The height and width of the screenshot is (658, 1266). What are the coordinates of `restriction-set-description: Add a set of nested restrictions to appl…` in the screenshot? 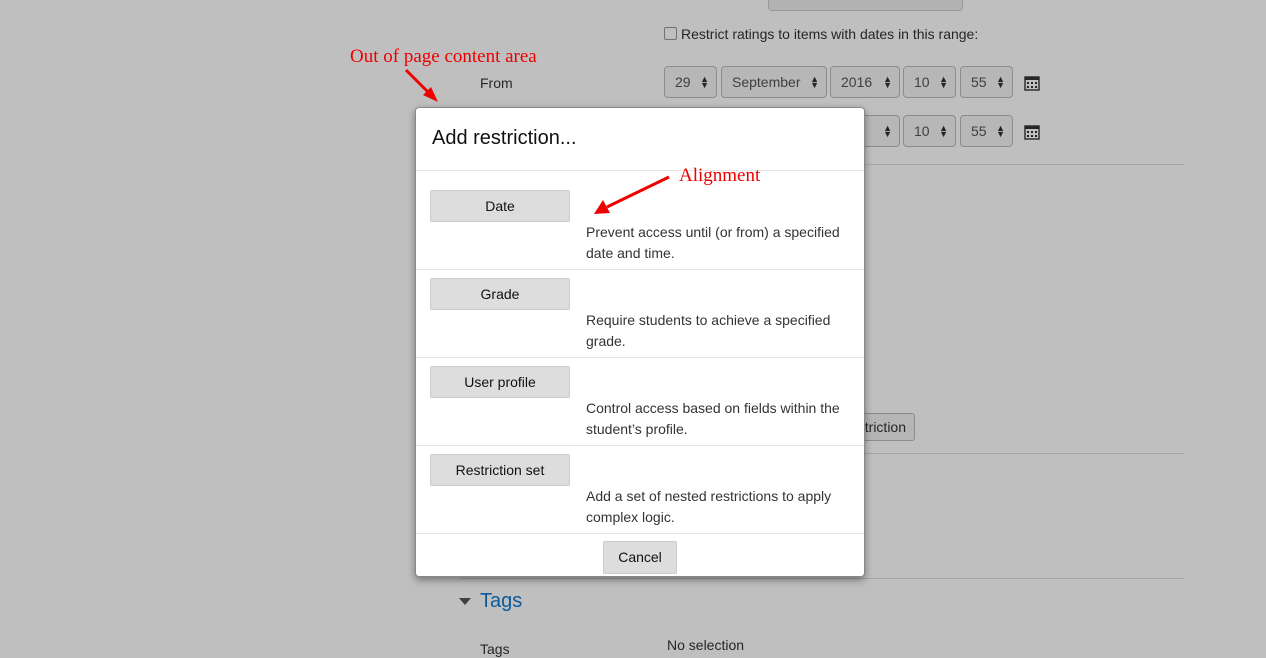 It's located at (709, 506).